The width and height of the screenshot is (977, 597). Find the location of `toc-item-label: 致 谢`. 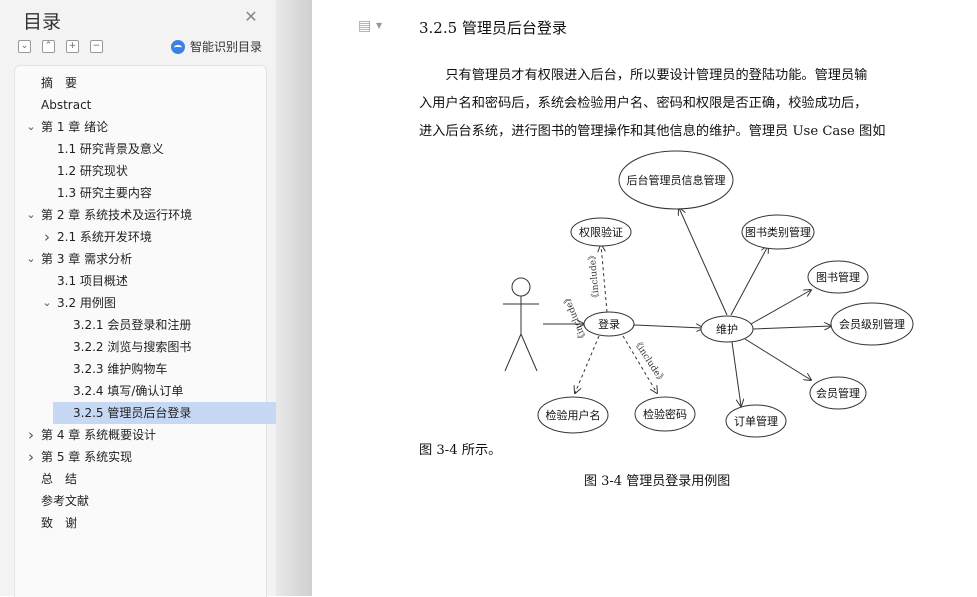

toc-item-label: 致 谢 is located at coordinates (59, 523).